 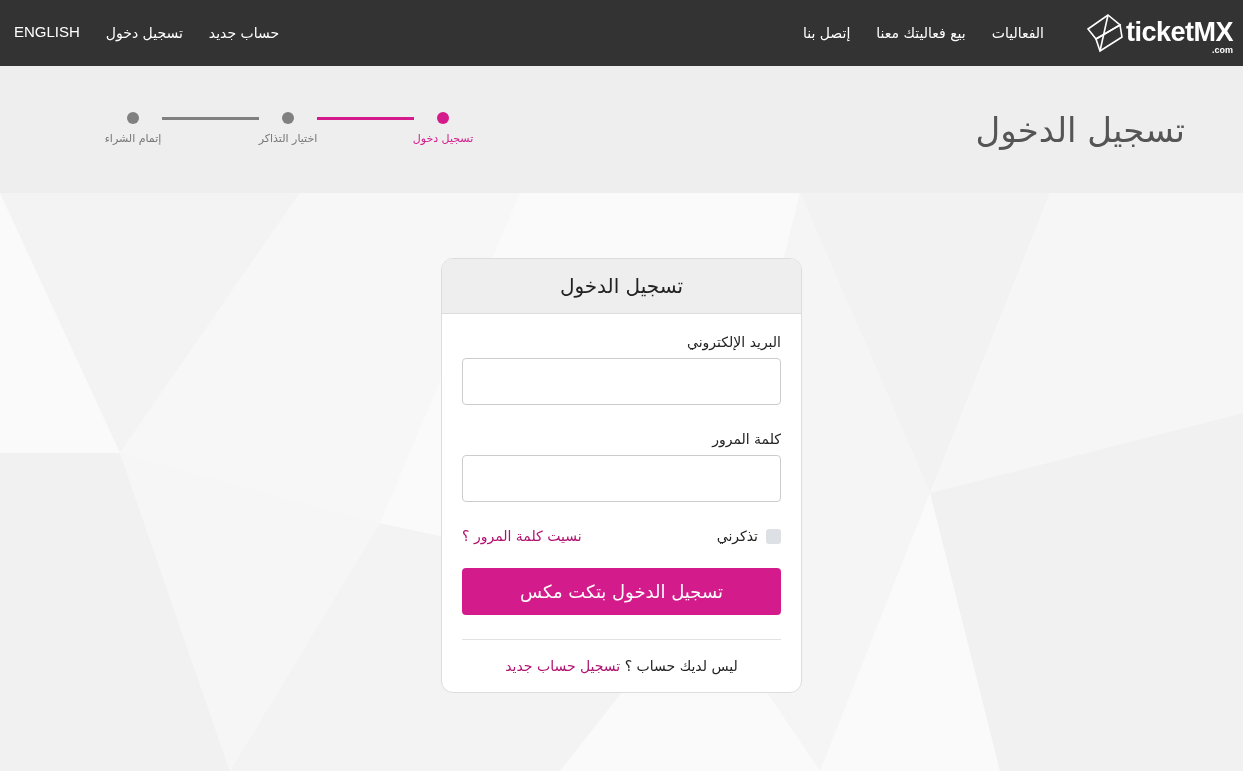 What do you see at coordinates (745, 439) in the screenshot?
I see `field-label: كلمة المرور` at bounding box center [745, 439].